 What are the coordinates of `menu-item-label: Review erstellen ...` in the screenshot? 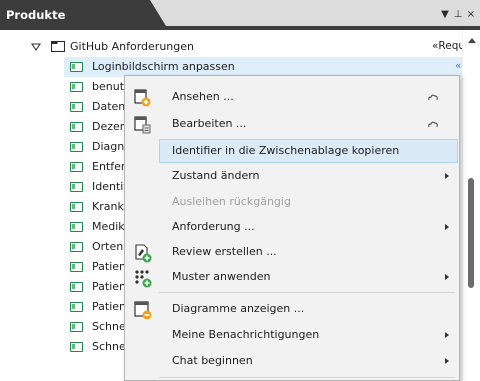 It's located at (224, 251).